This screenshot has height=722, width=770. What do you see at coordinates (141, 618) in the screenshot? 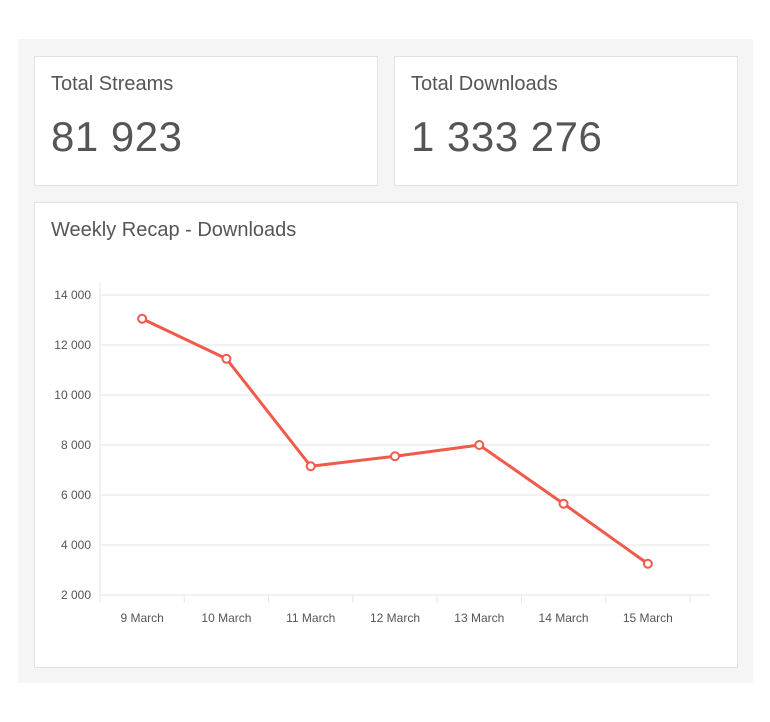
I see `x-tick-label: 9 March` at bounding box center [141, 618].